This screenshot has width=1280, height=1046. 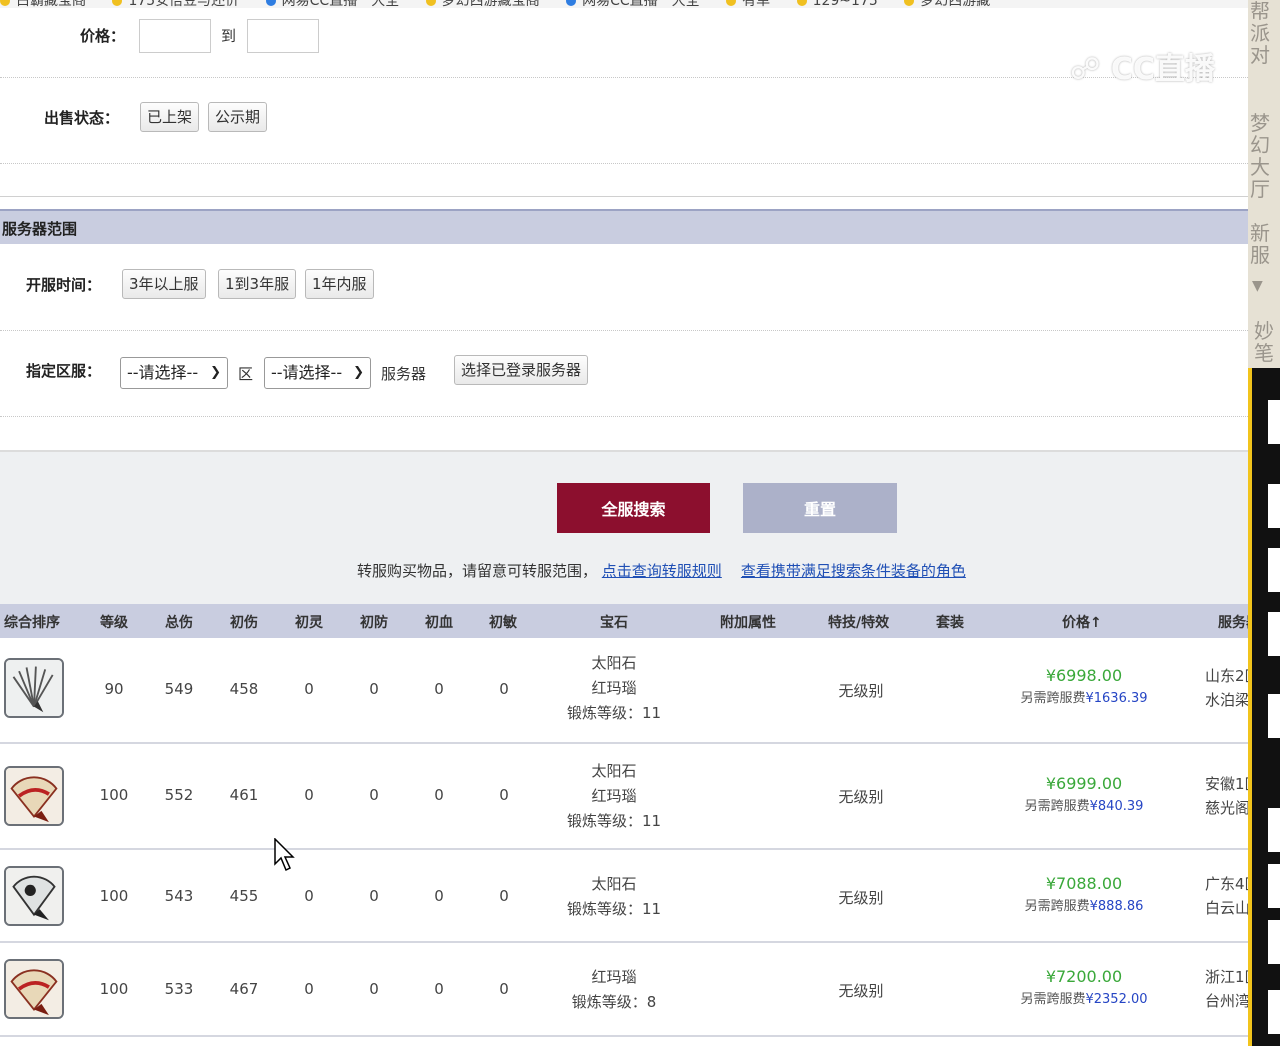 What do you see at coordinates (179, 795) in the screenshot?
I see `total-cell: 552` at bounding box center [179, 795].